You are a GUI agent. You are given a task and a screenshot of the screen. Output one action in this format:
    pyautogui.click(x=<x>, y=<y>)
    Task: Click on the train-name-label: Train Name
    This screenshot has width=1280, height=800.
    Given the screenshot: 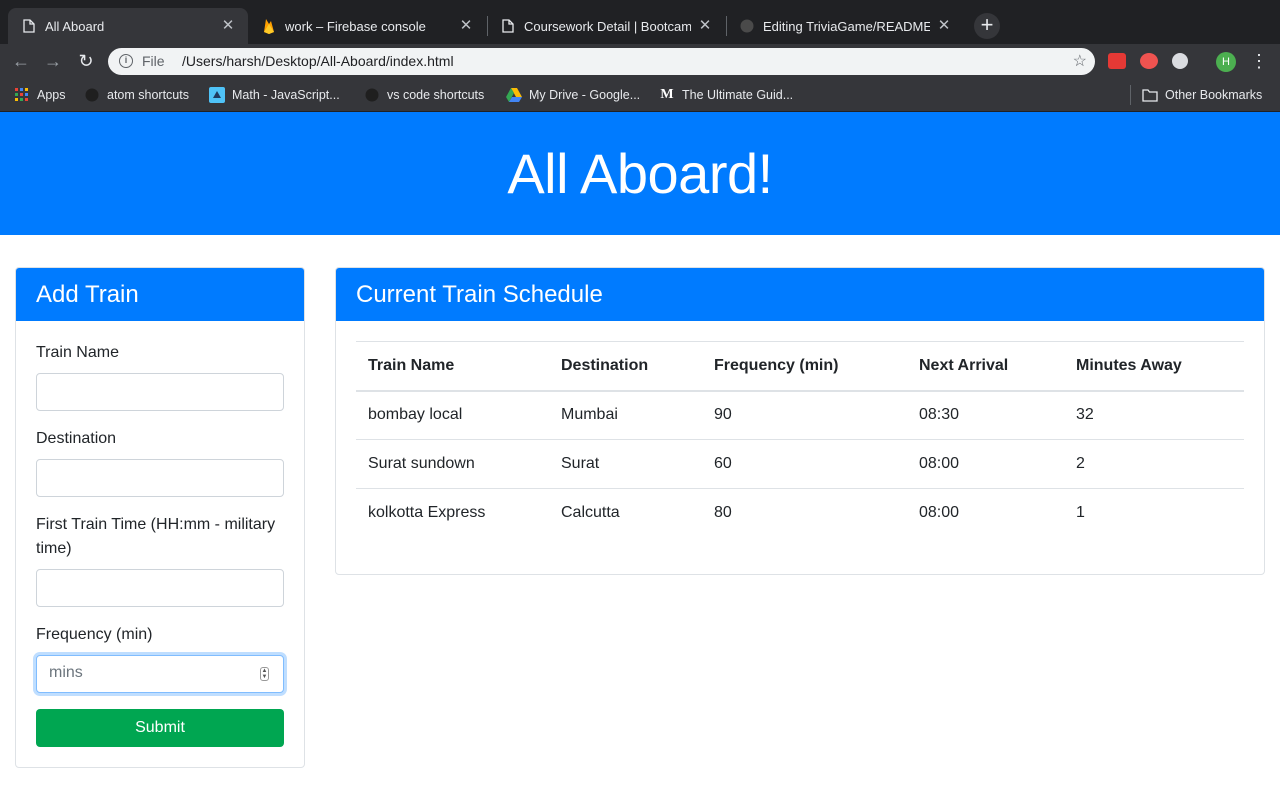 What is the action you would take?
    pyautogui.click(x=77, y=352)
    